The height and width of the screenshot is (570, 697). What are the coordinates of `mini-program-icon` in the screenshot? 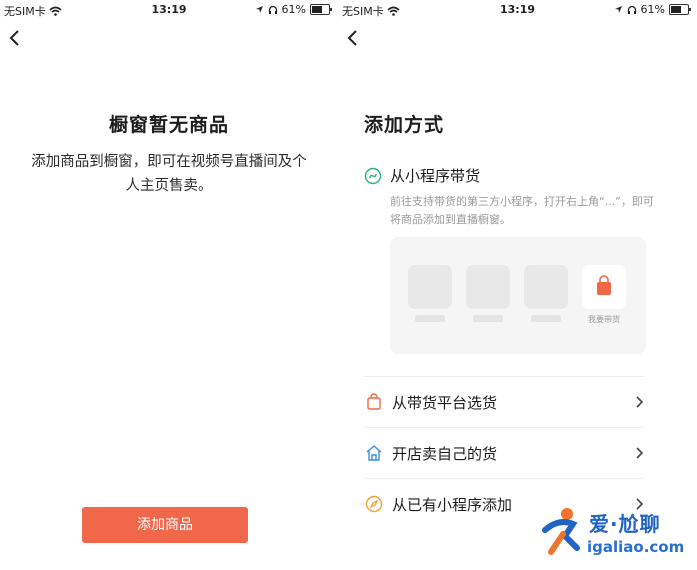 It's located at (373, 175).